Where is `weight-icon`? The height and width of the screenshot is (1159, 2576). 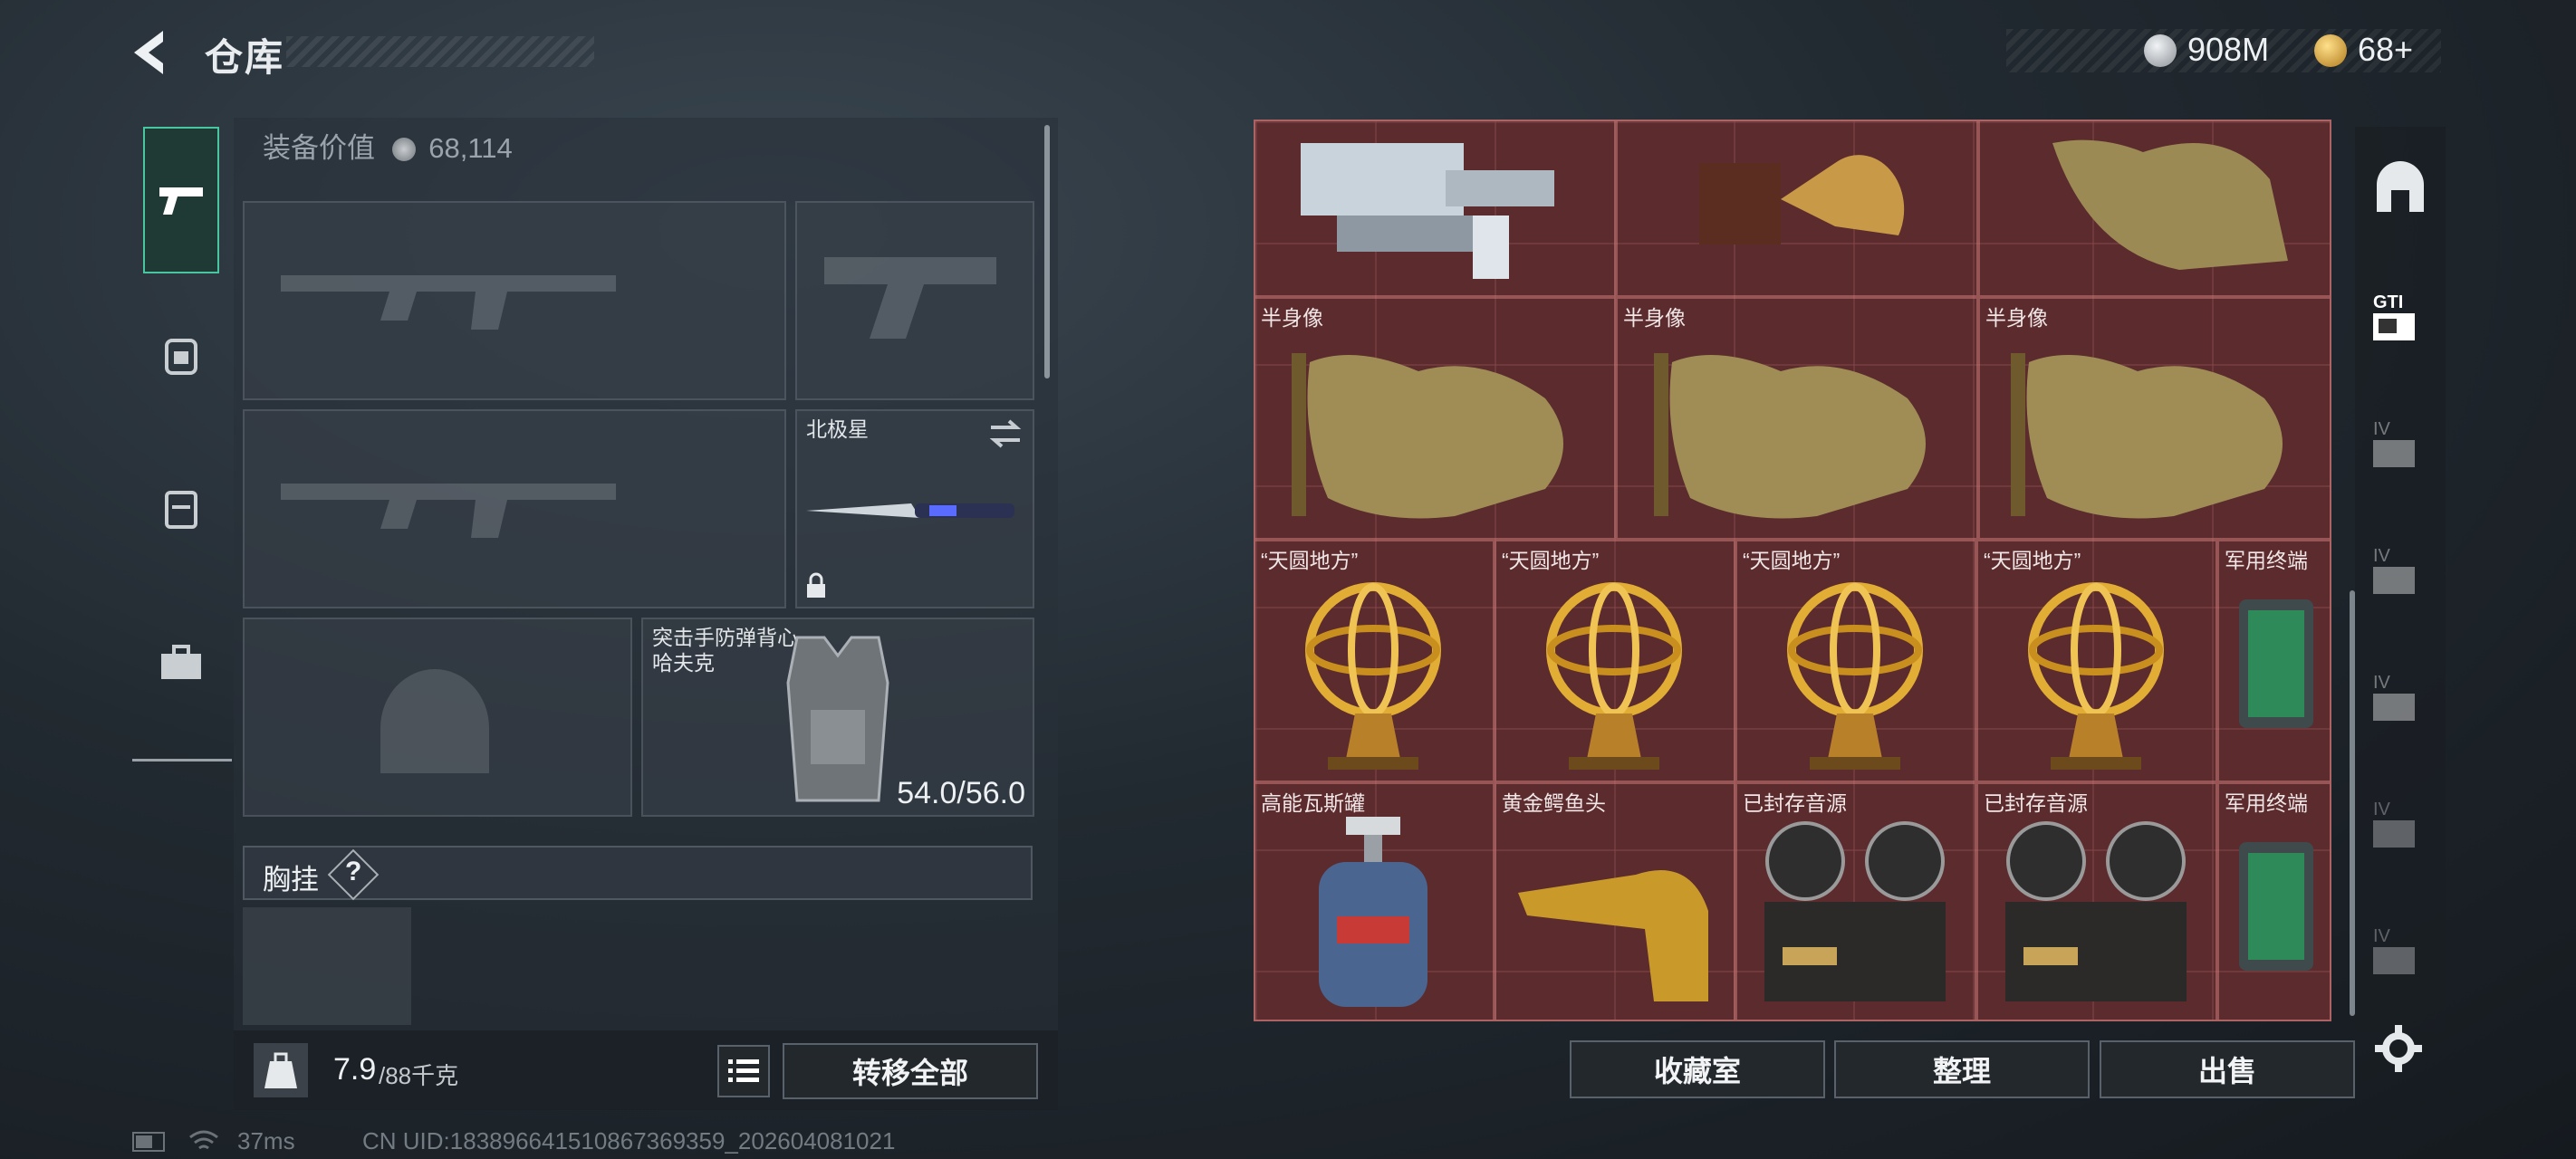
weight-icon is located at coordinates (281, 1070).